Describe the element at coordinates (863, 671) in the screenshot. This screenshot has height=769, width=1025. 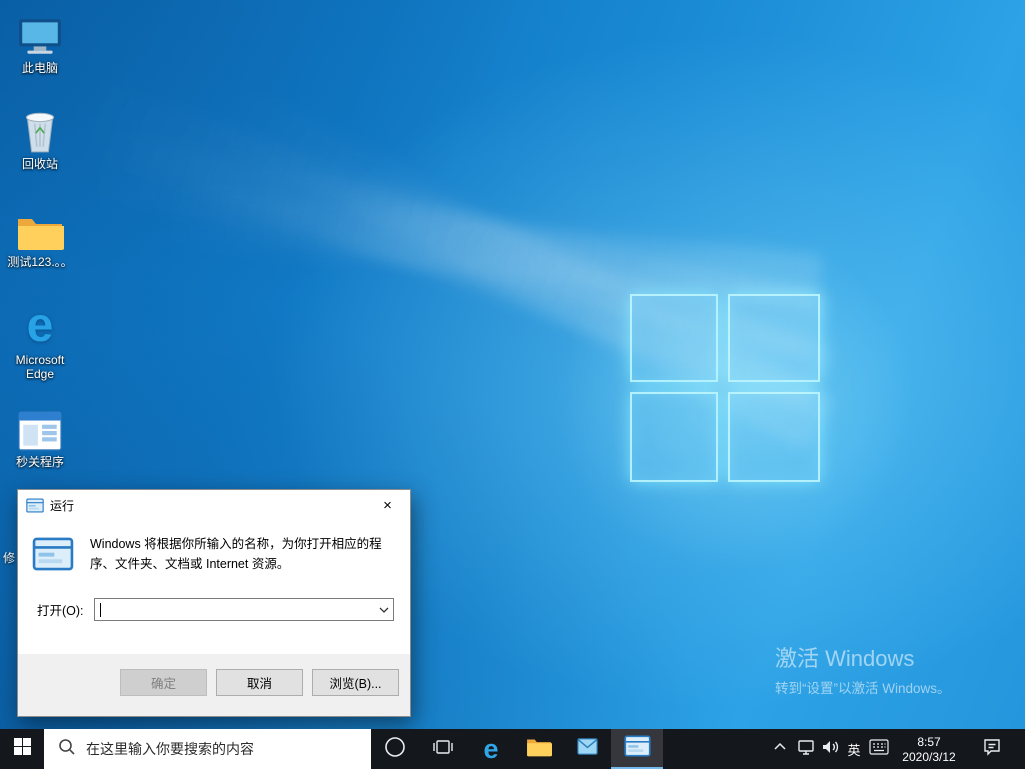
I see `activation-watermark: 激活 Windows 转到“设置”以激活 Windows。` at that location.